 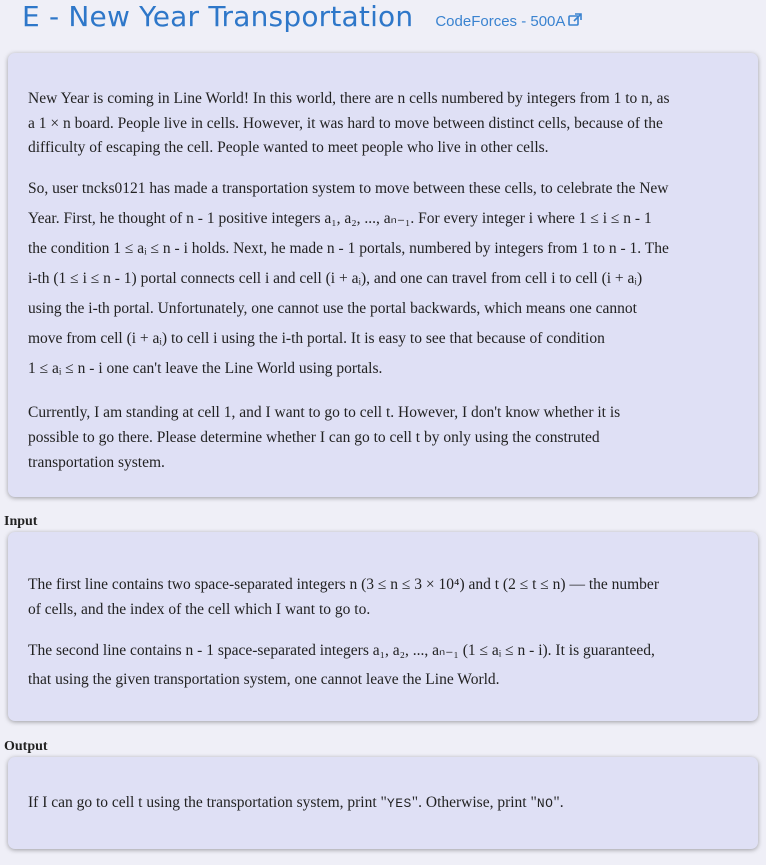 I want to click on output-text-after: "., so click(x=558, y=802).